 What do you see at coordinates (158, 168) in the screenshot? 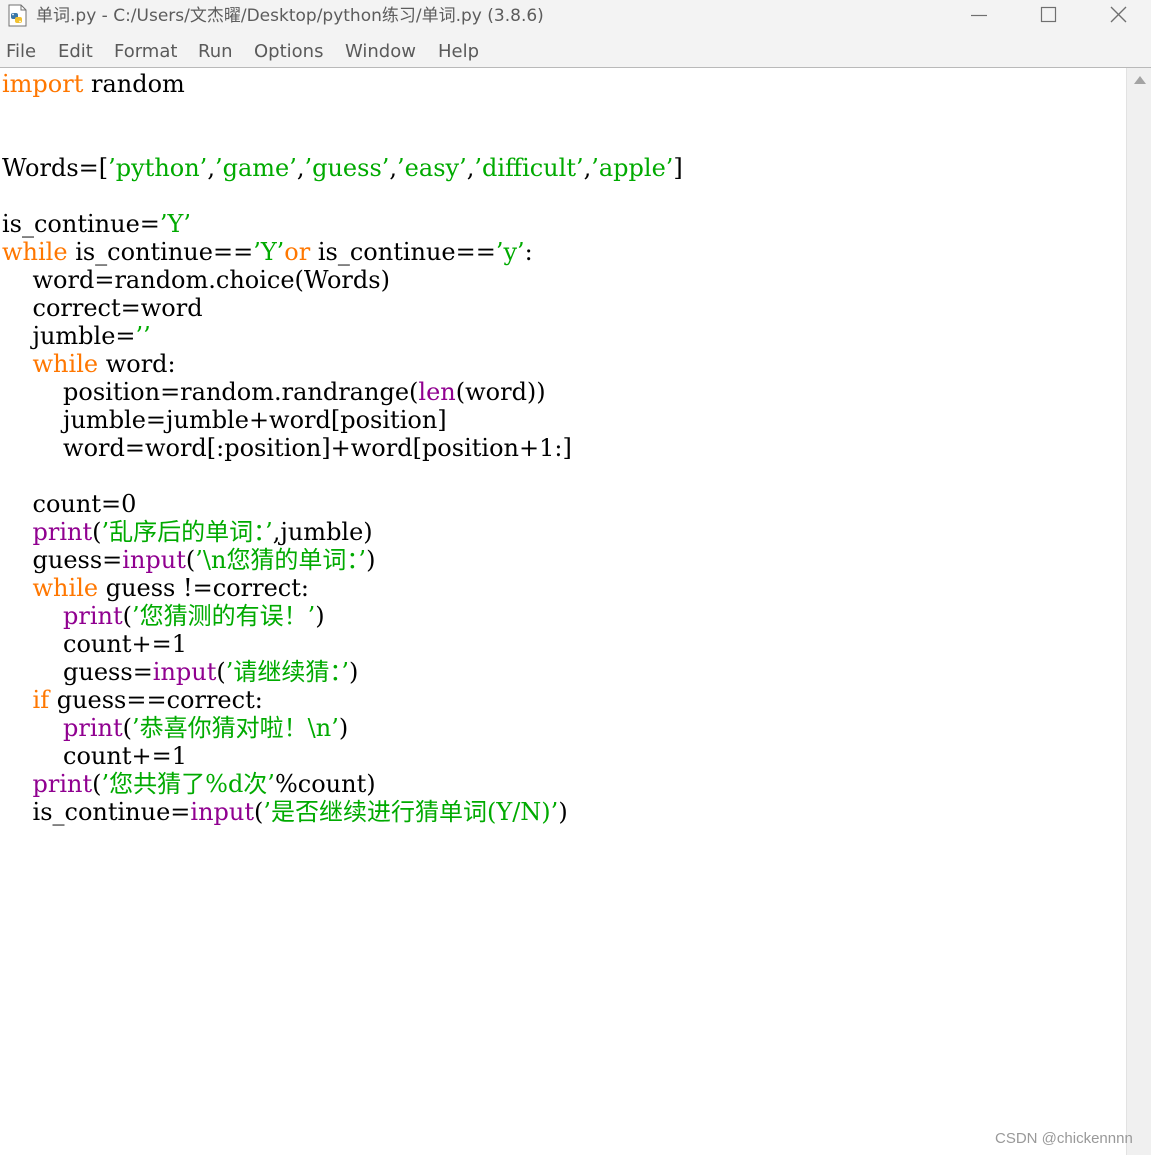
I see `string-token: ’python’` at bounding box center [158, 168].